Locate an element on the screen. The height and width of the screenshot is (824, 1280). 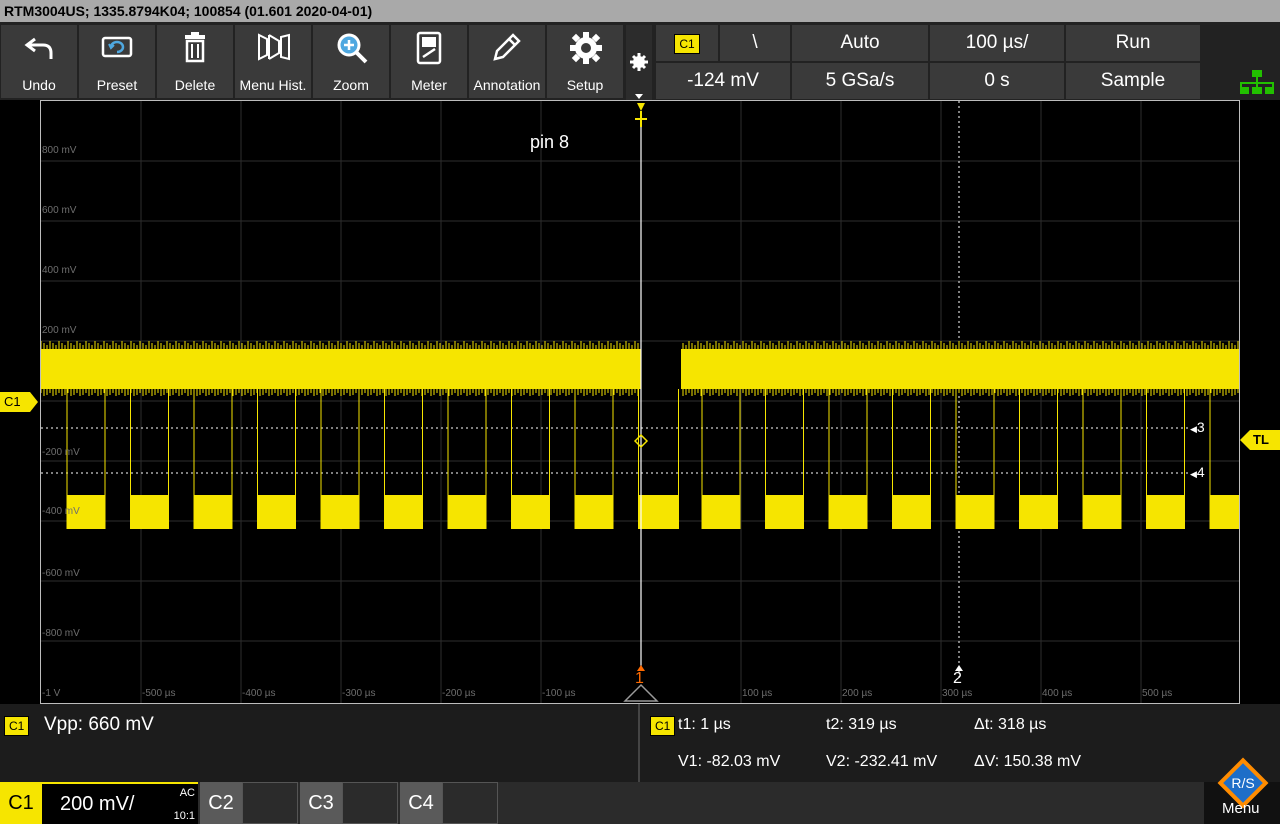
zoom-label: Zoom is located at coordinates (351, 85).